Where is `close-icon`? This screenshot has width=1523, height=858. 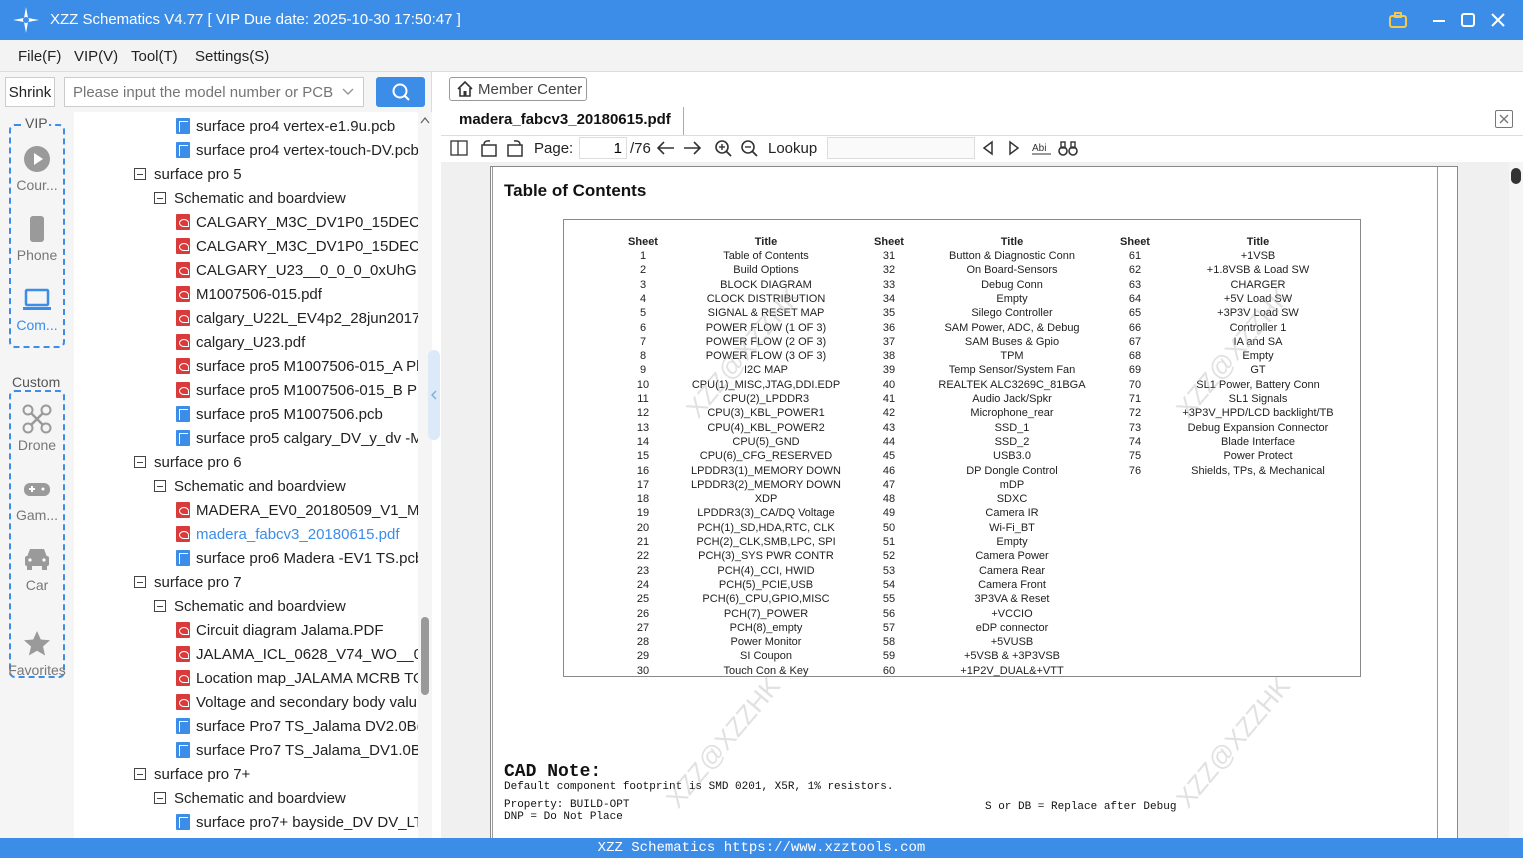
close-icon is located at coordinates (1498, 20).